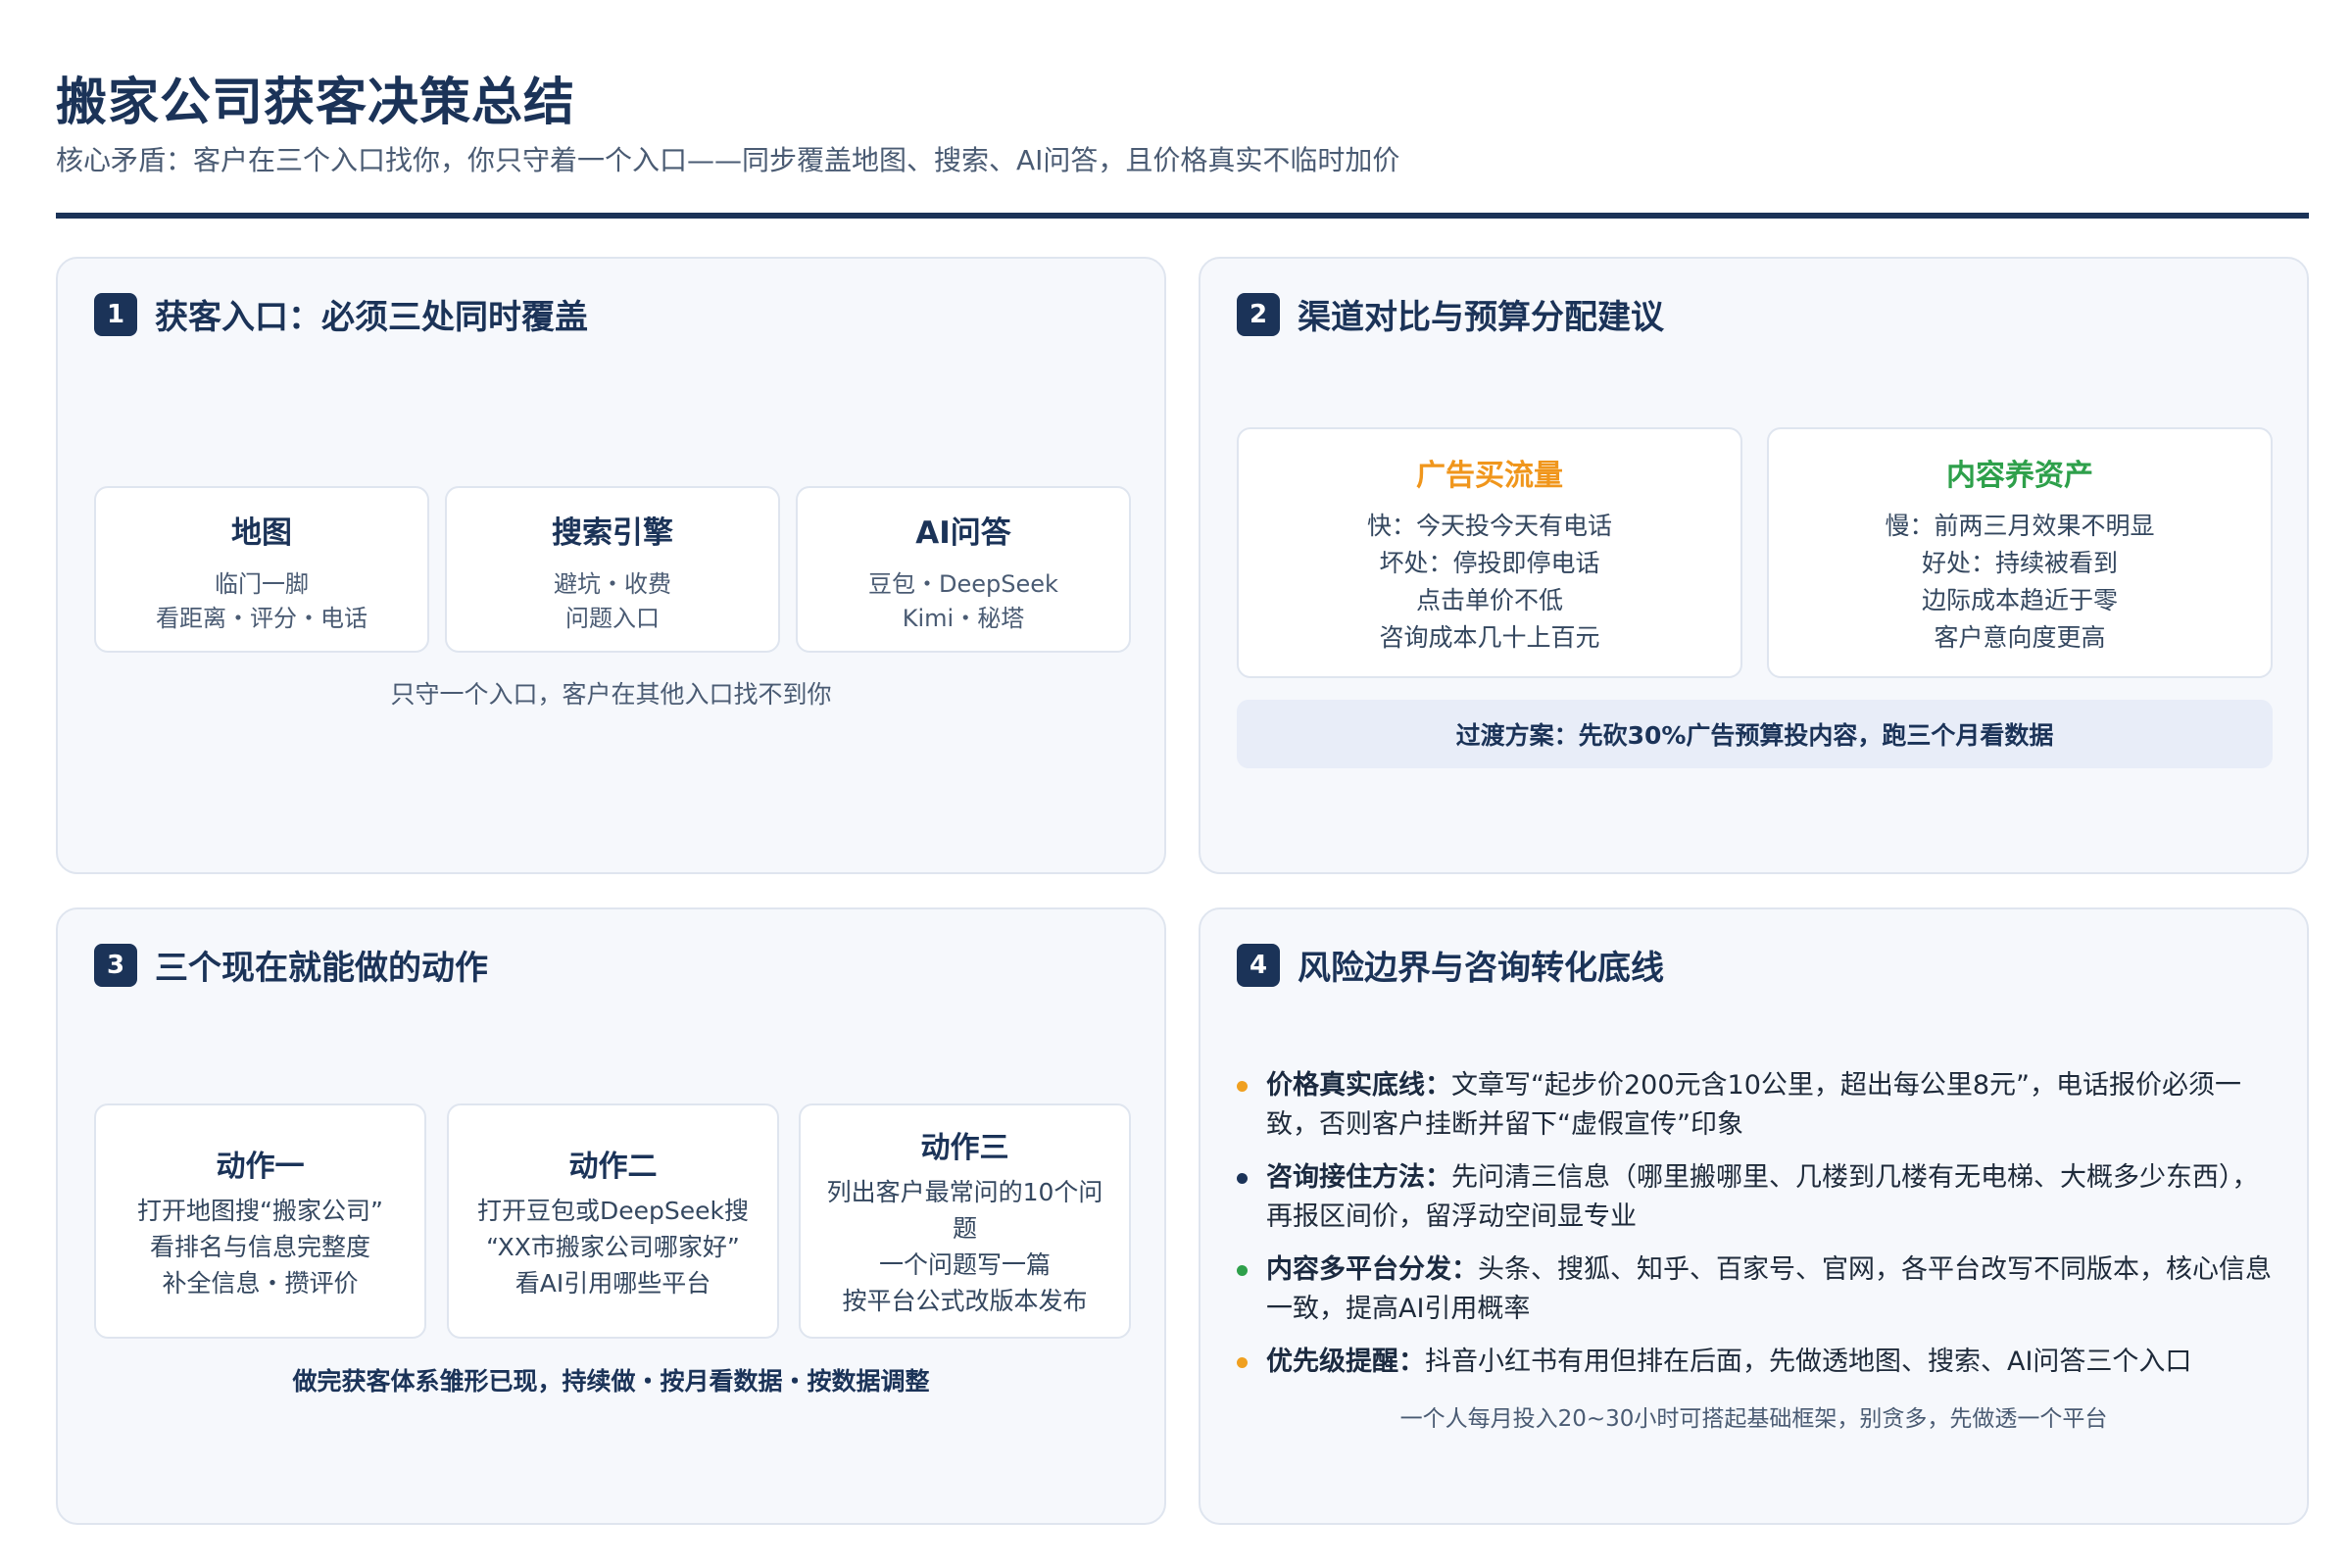 The height and width of the screenshot is (1568, 2352). Describe the element at coordinates (964, 1264) in the screenshot. I see `card-line: 一个问题写一篇` at that location.